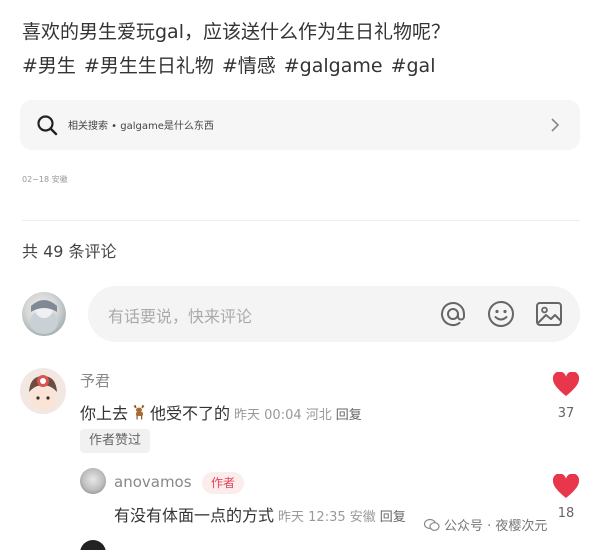  Describe the element at coordinates (141, 126) in the screenshot. I see `related-search-text: 相关搜索 • galgame是什么东西` at that location.